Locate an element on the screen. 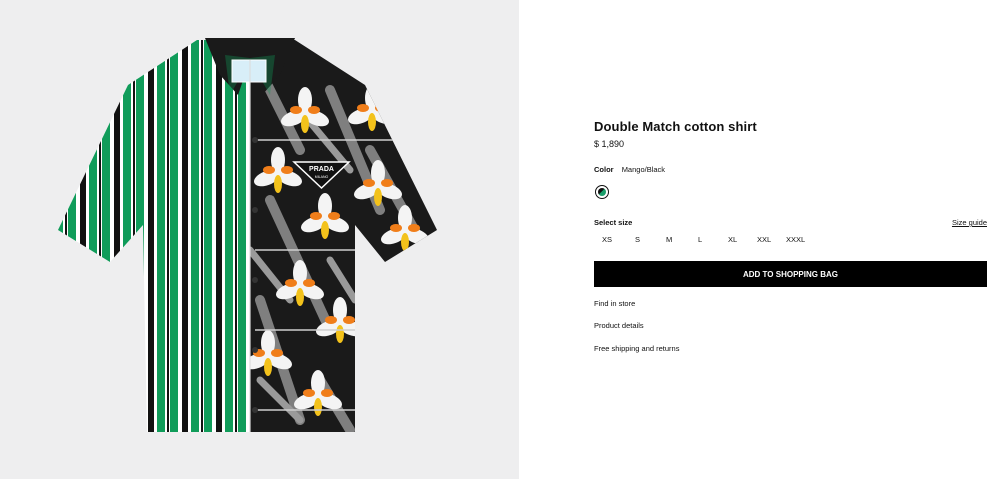 The height and width of the screenshot is (479, 994). size-option-xxxl: XXXL is located at coordinates (795, 239).